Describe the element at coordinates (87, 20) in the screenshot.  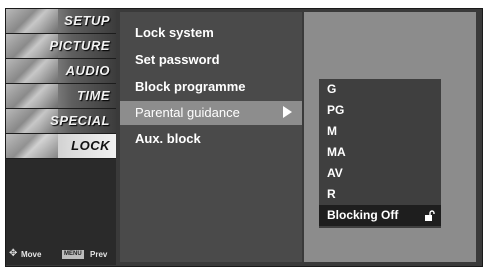
I see `sidebar-item-label: SETUP` at that location.